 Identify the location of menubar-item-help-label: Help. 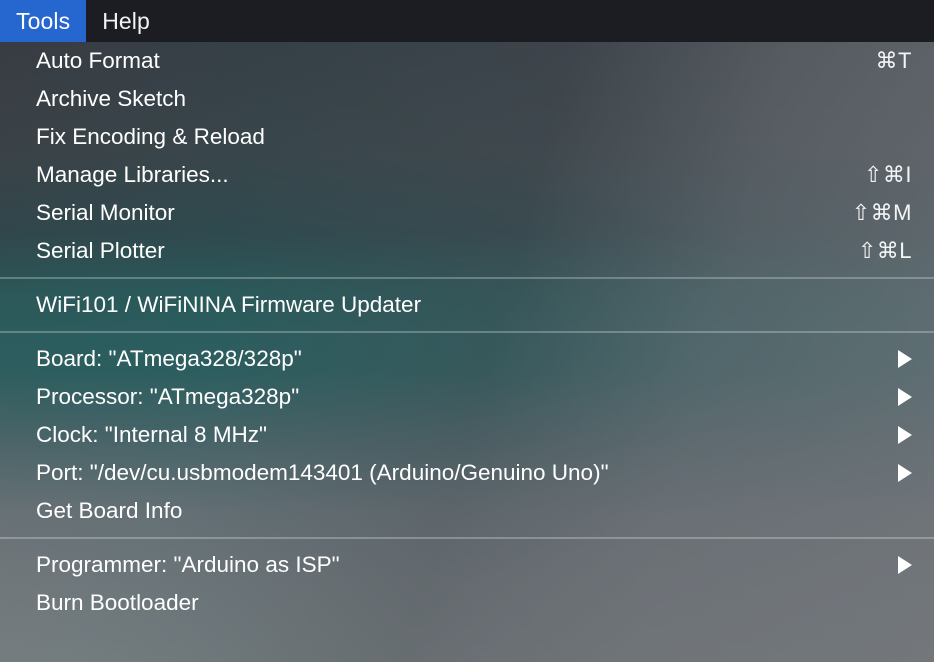
(126, 20).